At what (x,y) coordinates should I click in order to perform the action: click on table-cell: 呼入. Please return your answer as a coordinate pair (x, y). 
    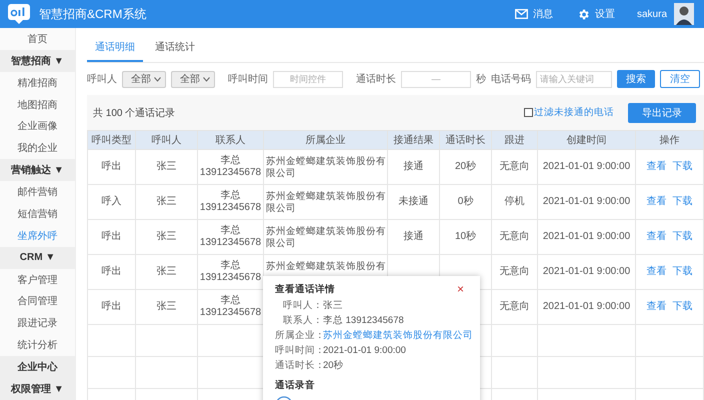
    Looking at the image, I should click on (112, 202).